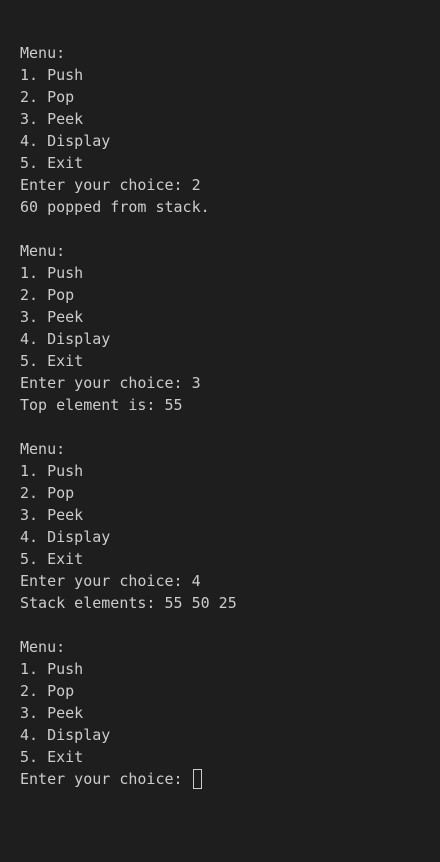 This screenshot has width=440, height=862. I want to click on text-cursor, so click(197, 779).